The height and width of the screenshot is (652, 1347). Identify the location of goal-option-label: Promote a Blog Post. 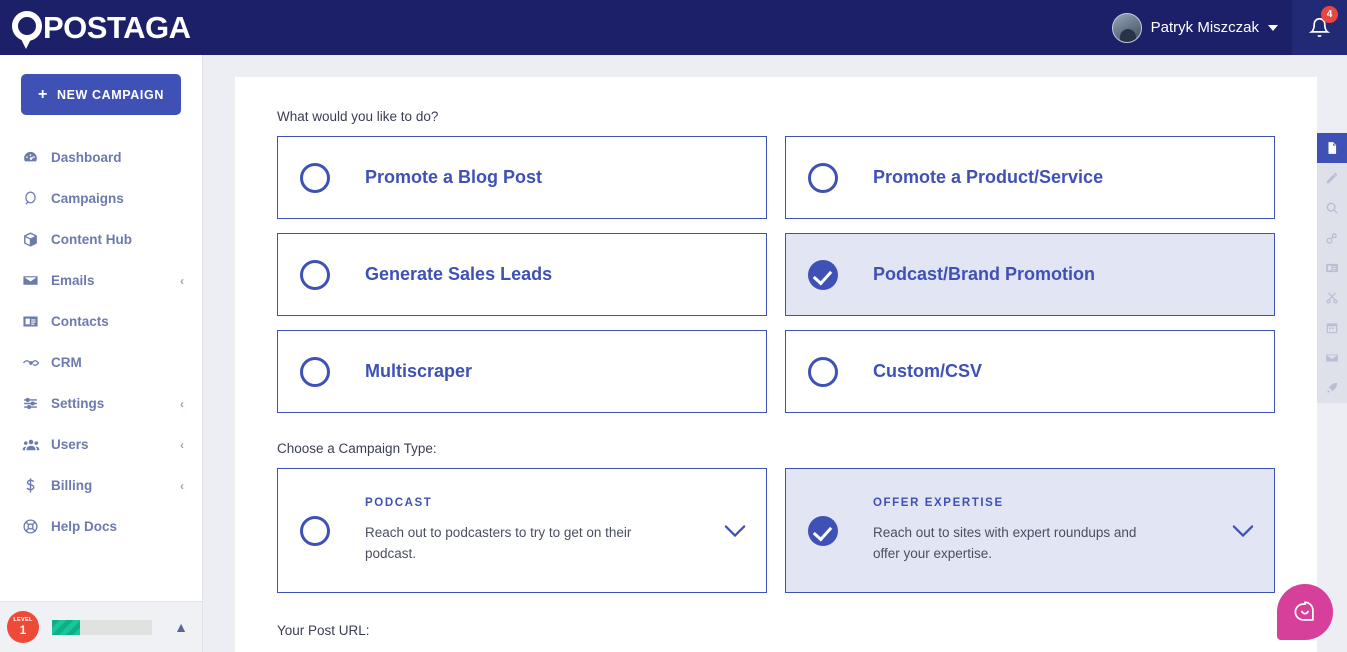
(454, 177).